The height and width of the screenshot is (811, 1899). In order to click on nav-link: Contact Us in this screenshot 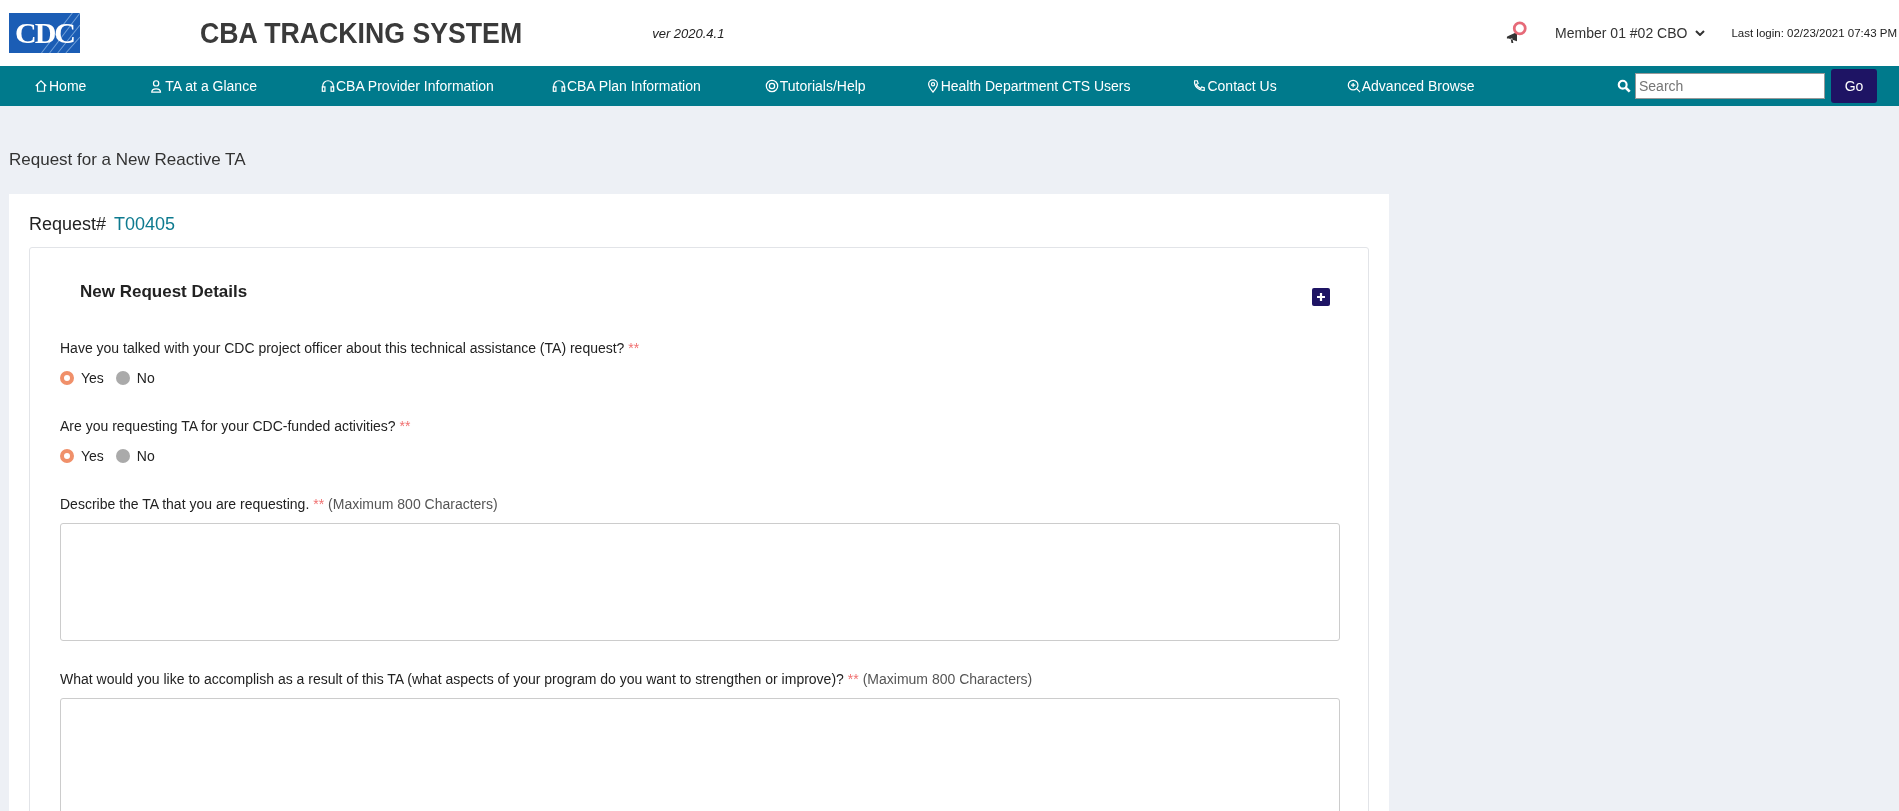, I will do `click(1234, 86)`.